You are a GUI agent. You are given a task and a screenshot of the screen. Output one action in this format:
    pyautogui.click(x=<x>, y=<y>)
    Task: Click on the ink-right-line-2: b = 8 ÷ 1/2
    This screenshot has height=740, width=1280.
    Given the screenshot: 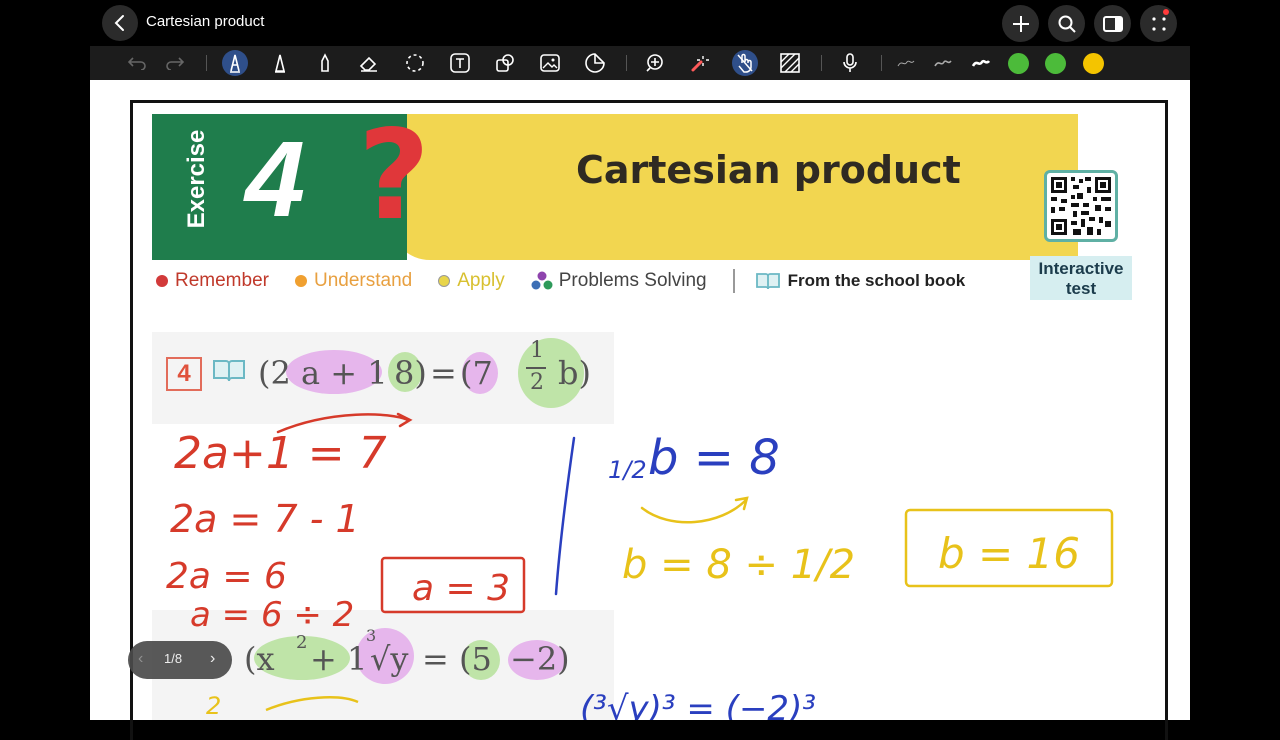 What is the action you would take?
    pyautogui.click(x=738, y=565)
    